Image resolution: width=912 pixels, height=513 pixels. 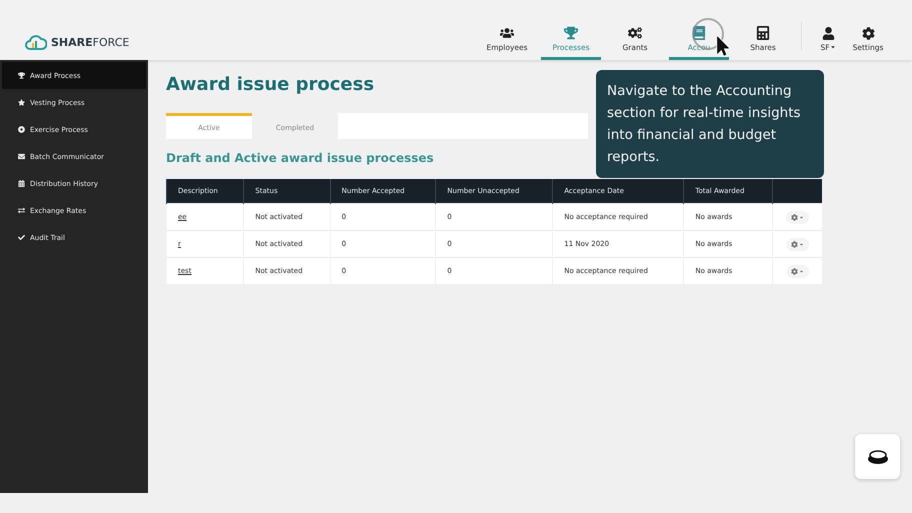 What do you see at coordinates (507, 33) in the screenshot?
I see `users-icon` at bounding box center [507, 33].